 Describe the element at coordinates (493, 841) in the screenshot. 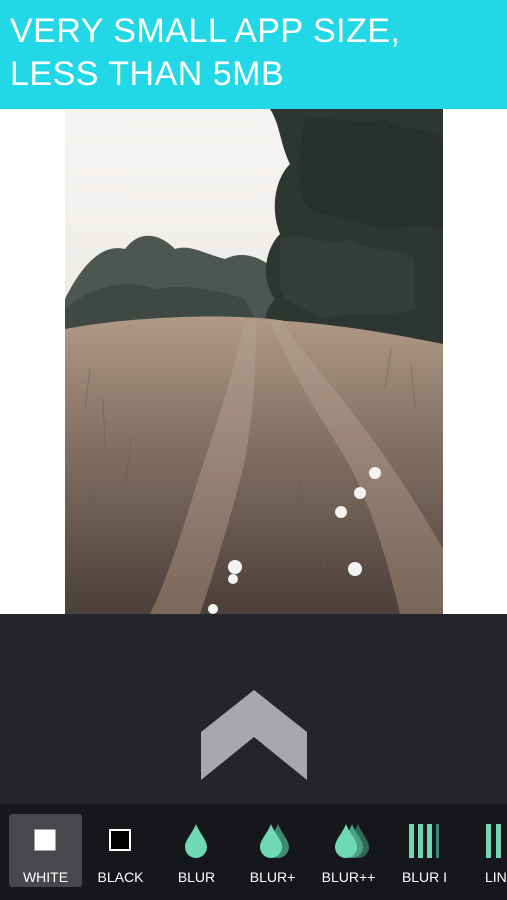

I see `double-line-icon` at that location.